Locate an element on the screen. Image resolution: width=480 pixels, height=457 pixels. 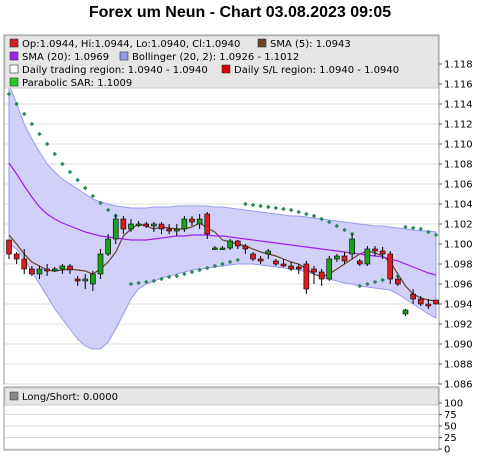
sub-y-tick-label: 50 is located at coordinates (450, 427).